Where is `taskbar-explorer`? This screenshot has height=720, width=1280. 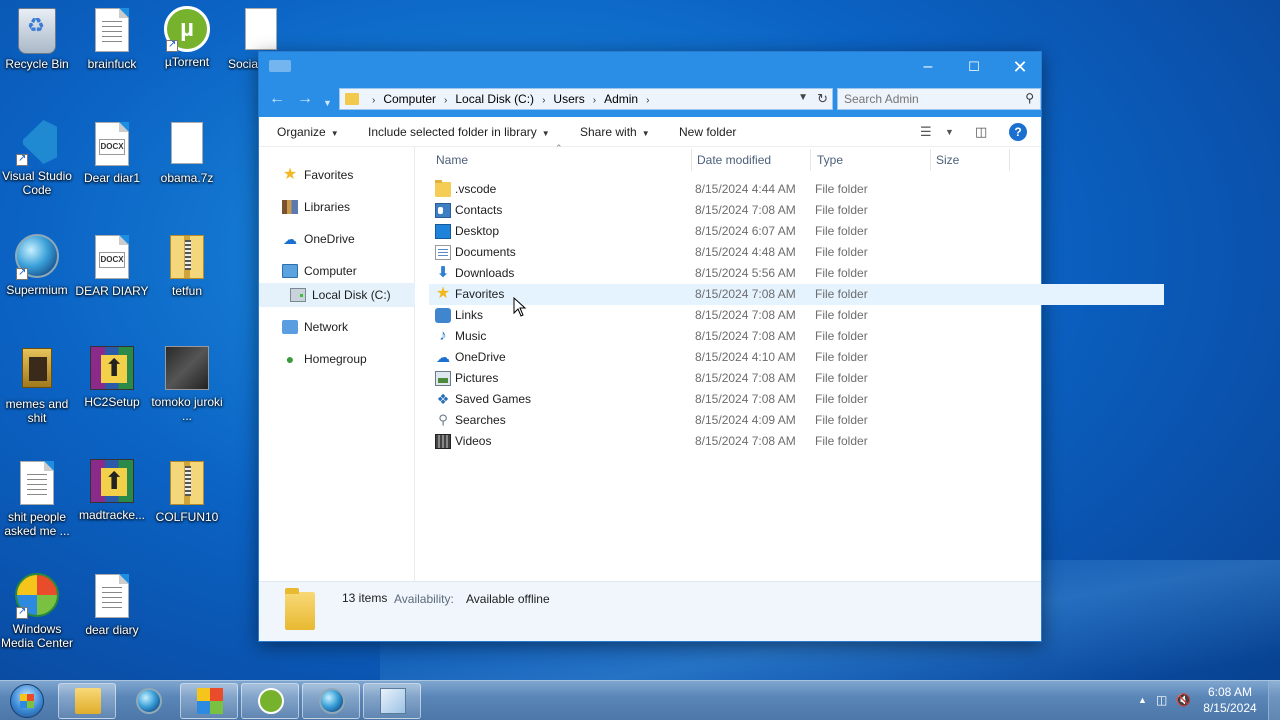 taskbar-explorer is located at coordinates (87, 701).